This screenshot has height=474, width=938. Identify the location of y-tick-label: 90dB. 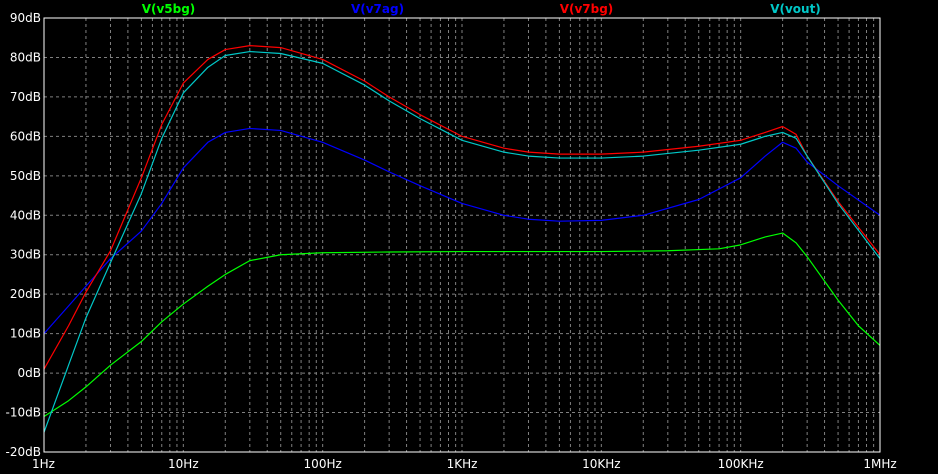
(25, 18).